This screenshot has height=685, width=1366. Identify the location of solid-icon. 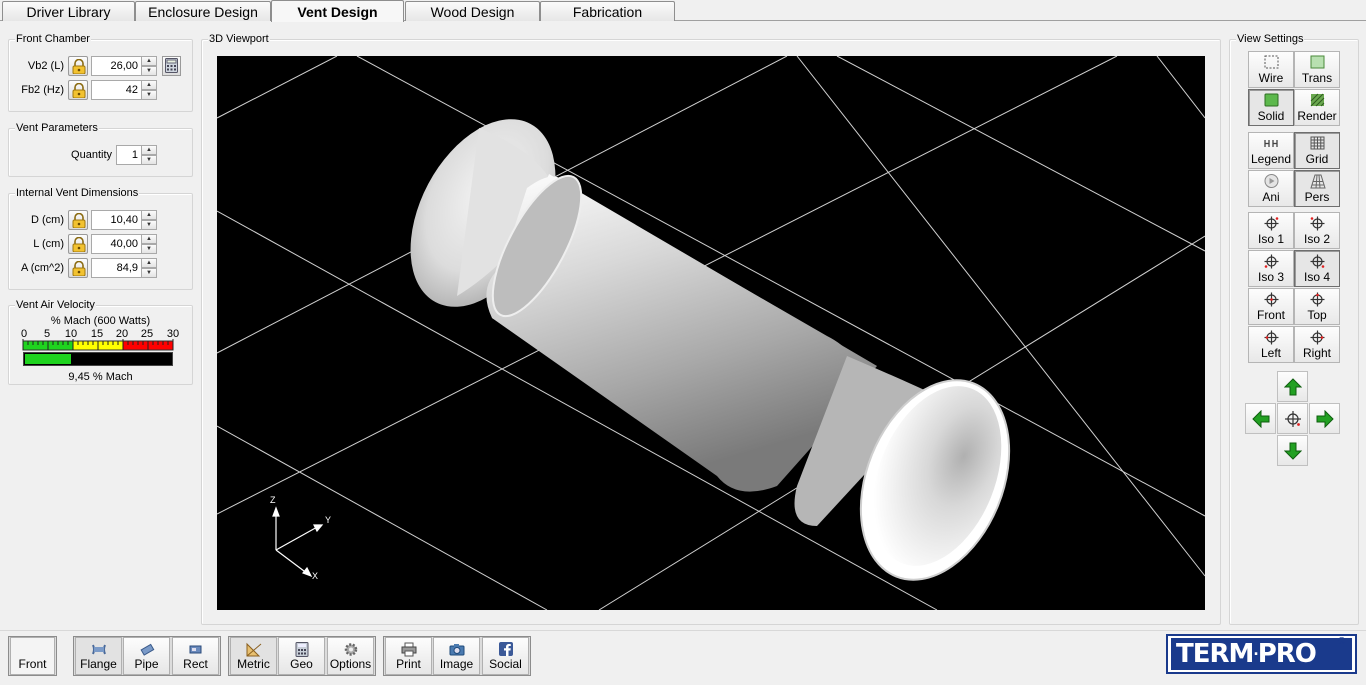
(1271, 100).